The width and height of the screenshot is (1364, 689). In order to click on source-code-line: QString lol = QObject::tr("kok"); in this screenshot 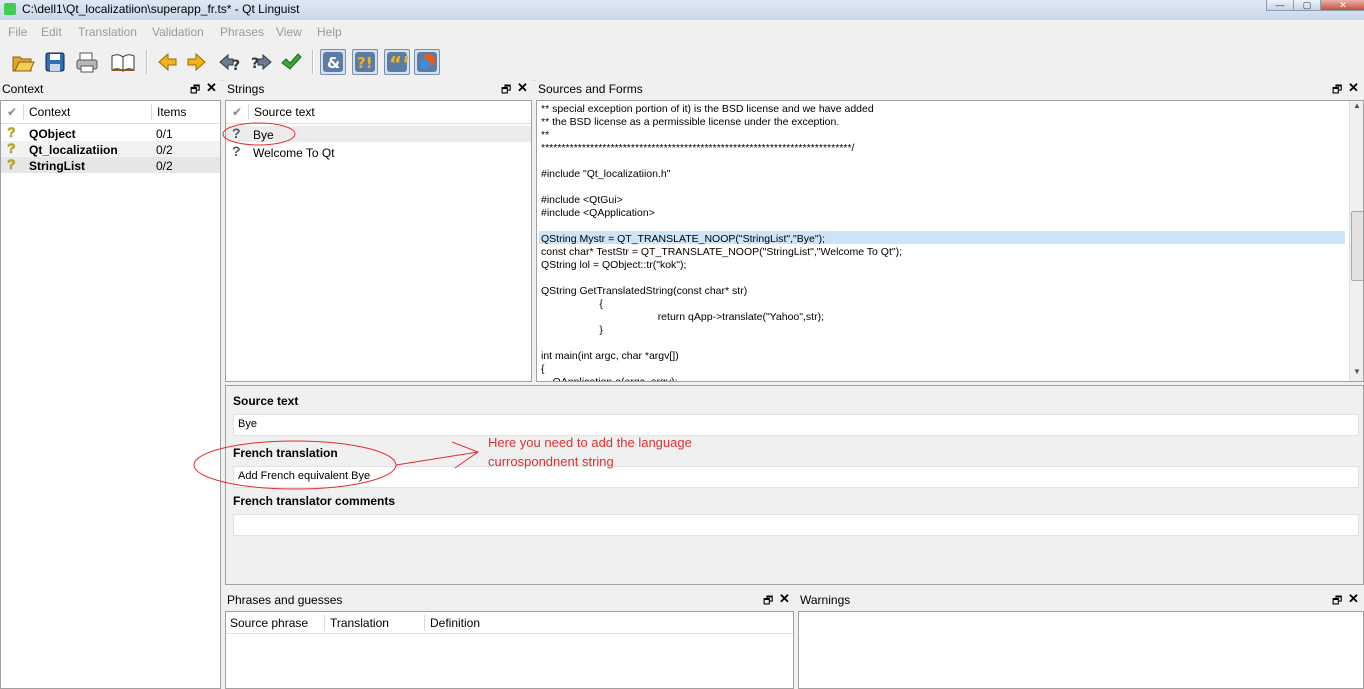, I will do `click(614, 265)`.